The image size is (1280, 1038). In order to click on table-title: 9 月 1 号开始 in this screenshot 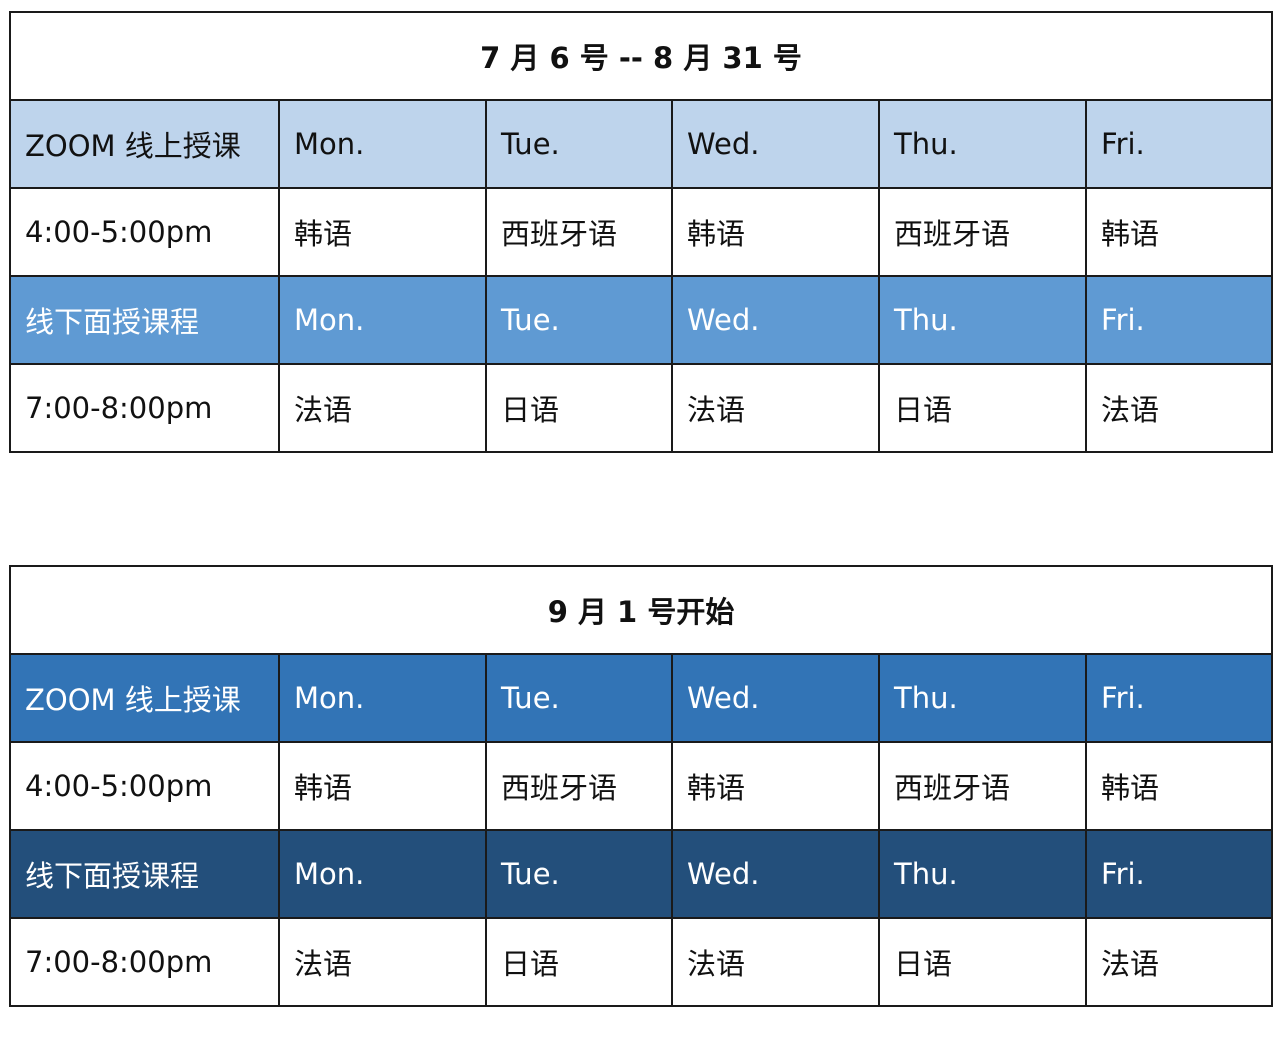, I will do `click(641, 610)`.